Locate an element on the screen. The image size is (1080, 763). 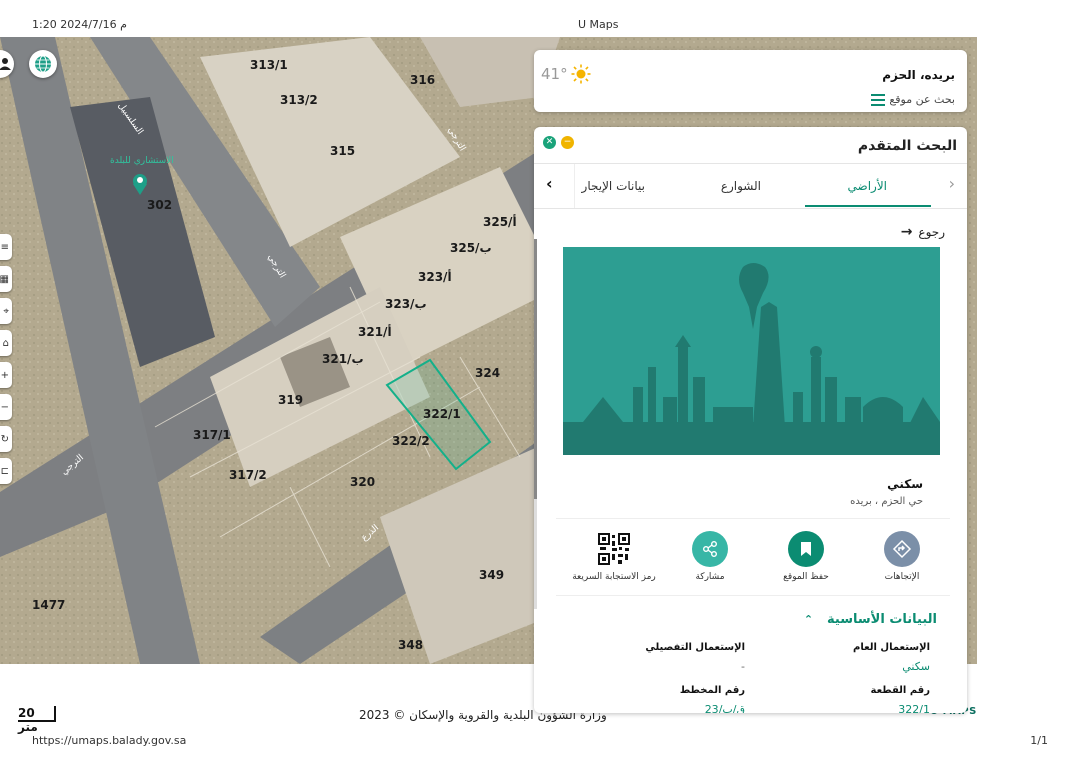
sun-icon is located at coordinates (581, 74).